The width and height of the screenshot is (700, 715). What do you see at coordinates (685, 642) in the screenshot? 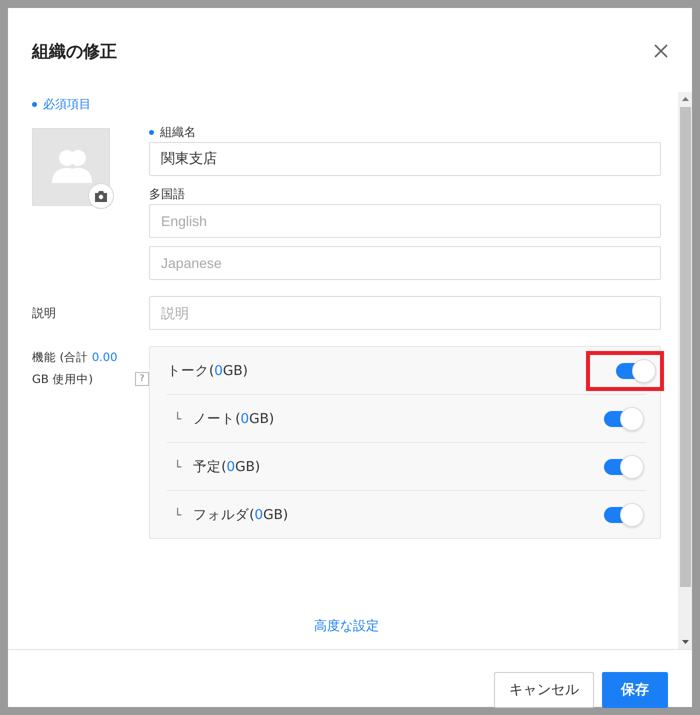
I see `scroll-down-icon` at bounding box center [685, 642].